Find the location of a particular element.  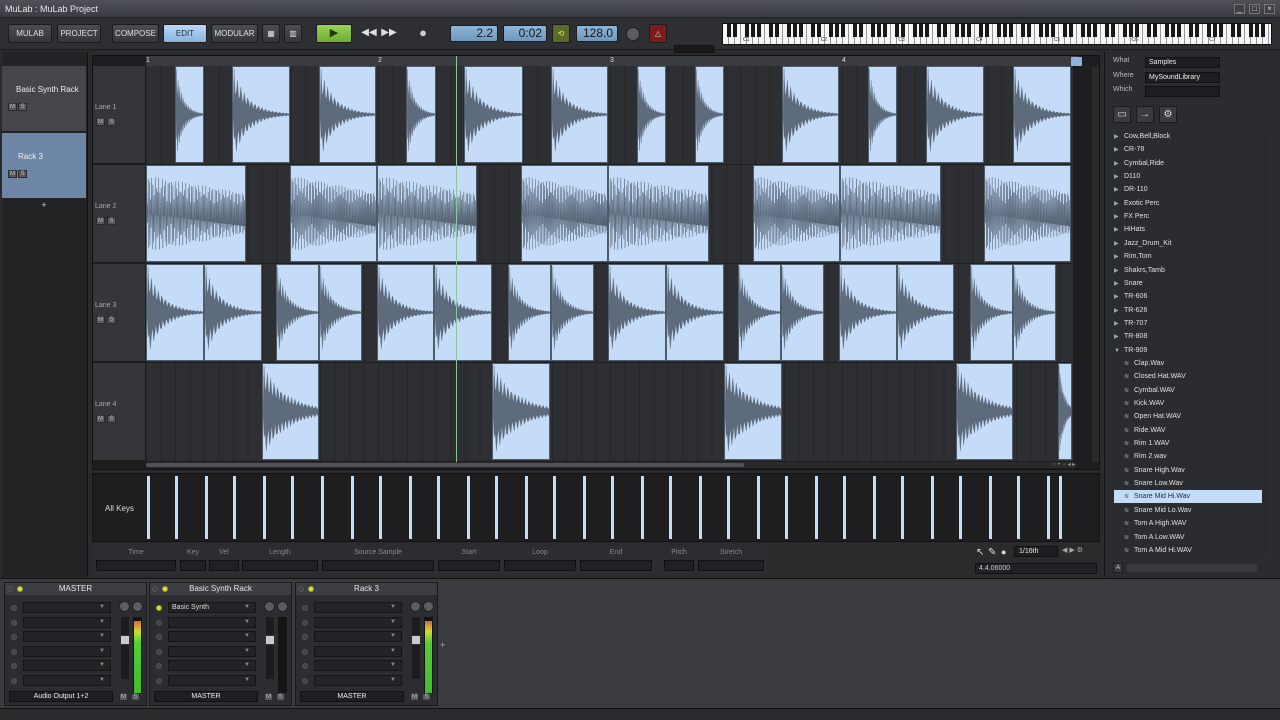

browser-folder: ▶ Exotic Perc is located at coordinates (1188, 203).